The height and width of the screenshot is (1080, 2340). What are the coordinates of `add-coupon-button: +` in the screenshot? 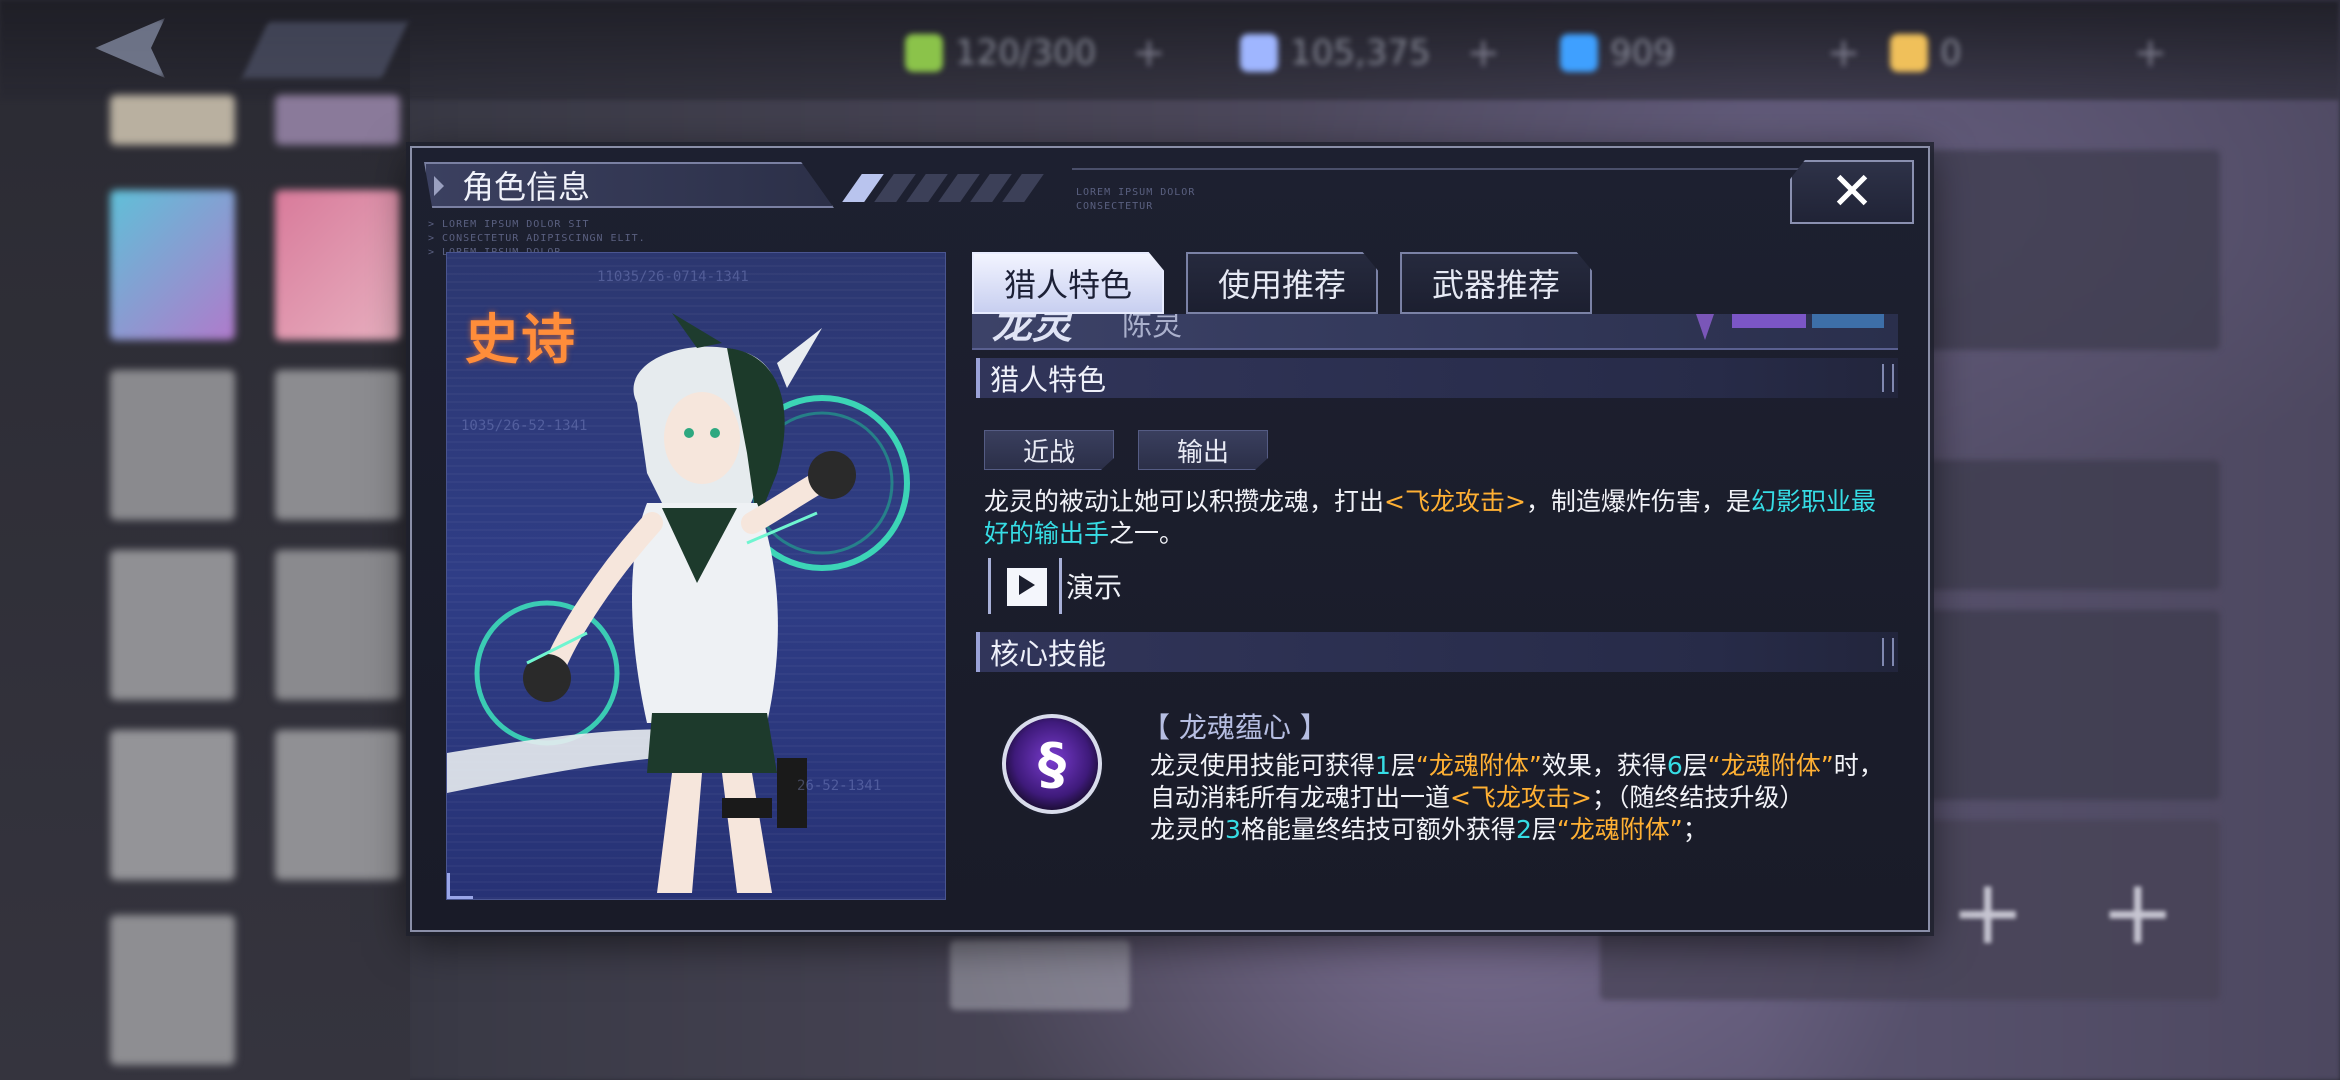 It's located at (2151, 53).